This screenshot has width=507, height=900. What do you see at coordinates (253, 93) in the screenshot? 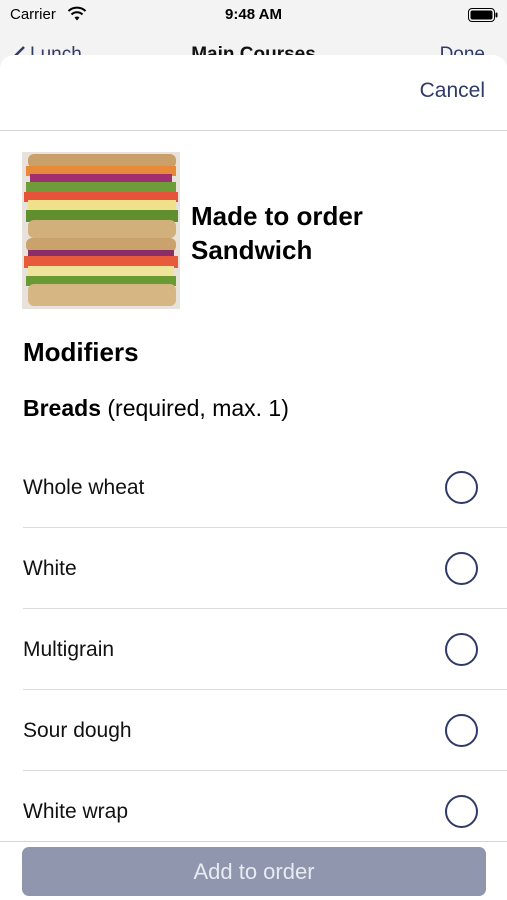
I see `sheet-header: Cancel` at bounding box center [253, 93].